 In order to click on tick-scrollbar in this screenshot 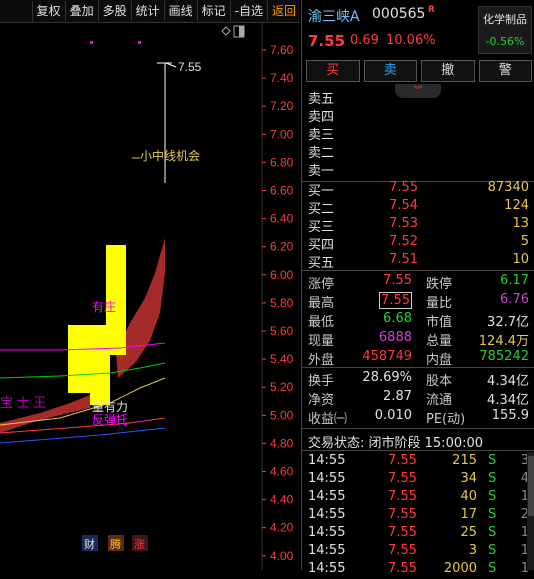, I will do `click(530, 511)`.